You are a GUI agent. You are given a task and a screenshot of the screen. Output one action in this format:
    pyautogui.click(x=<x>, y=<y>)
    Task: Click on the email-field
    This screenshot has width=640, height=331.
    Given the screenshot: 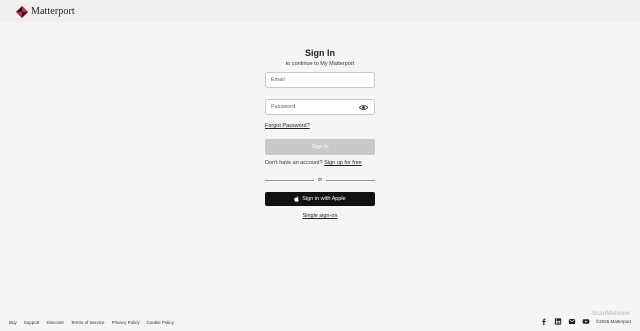 What is the action you would take?
    pyautogui.click(x=320, y=80)
    